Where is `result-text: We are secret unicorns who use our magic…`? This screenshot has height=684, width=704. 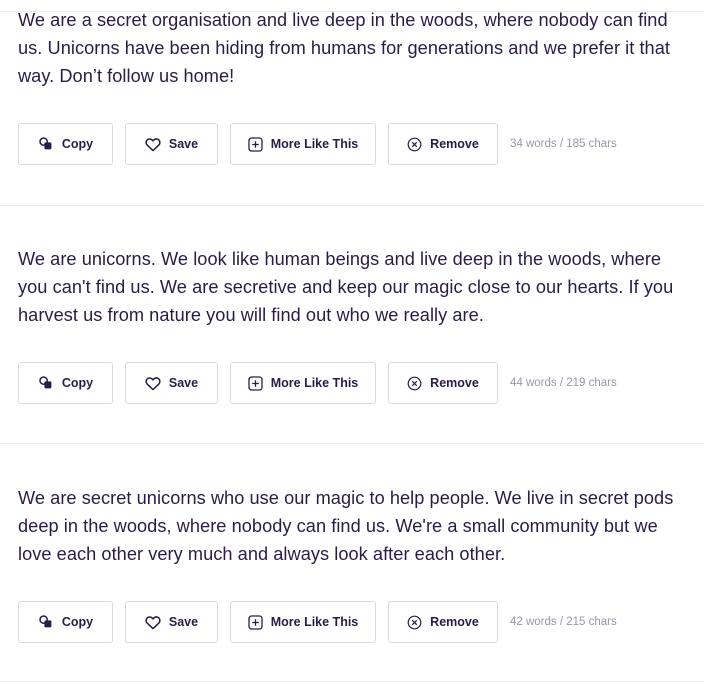
result-text: We are secret unicorns who use our magic… is located at coordinates (346, 526).